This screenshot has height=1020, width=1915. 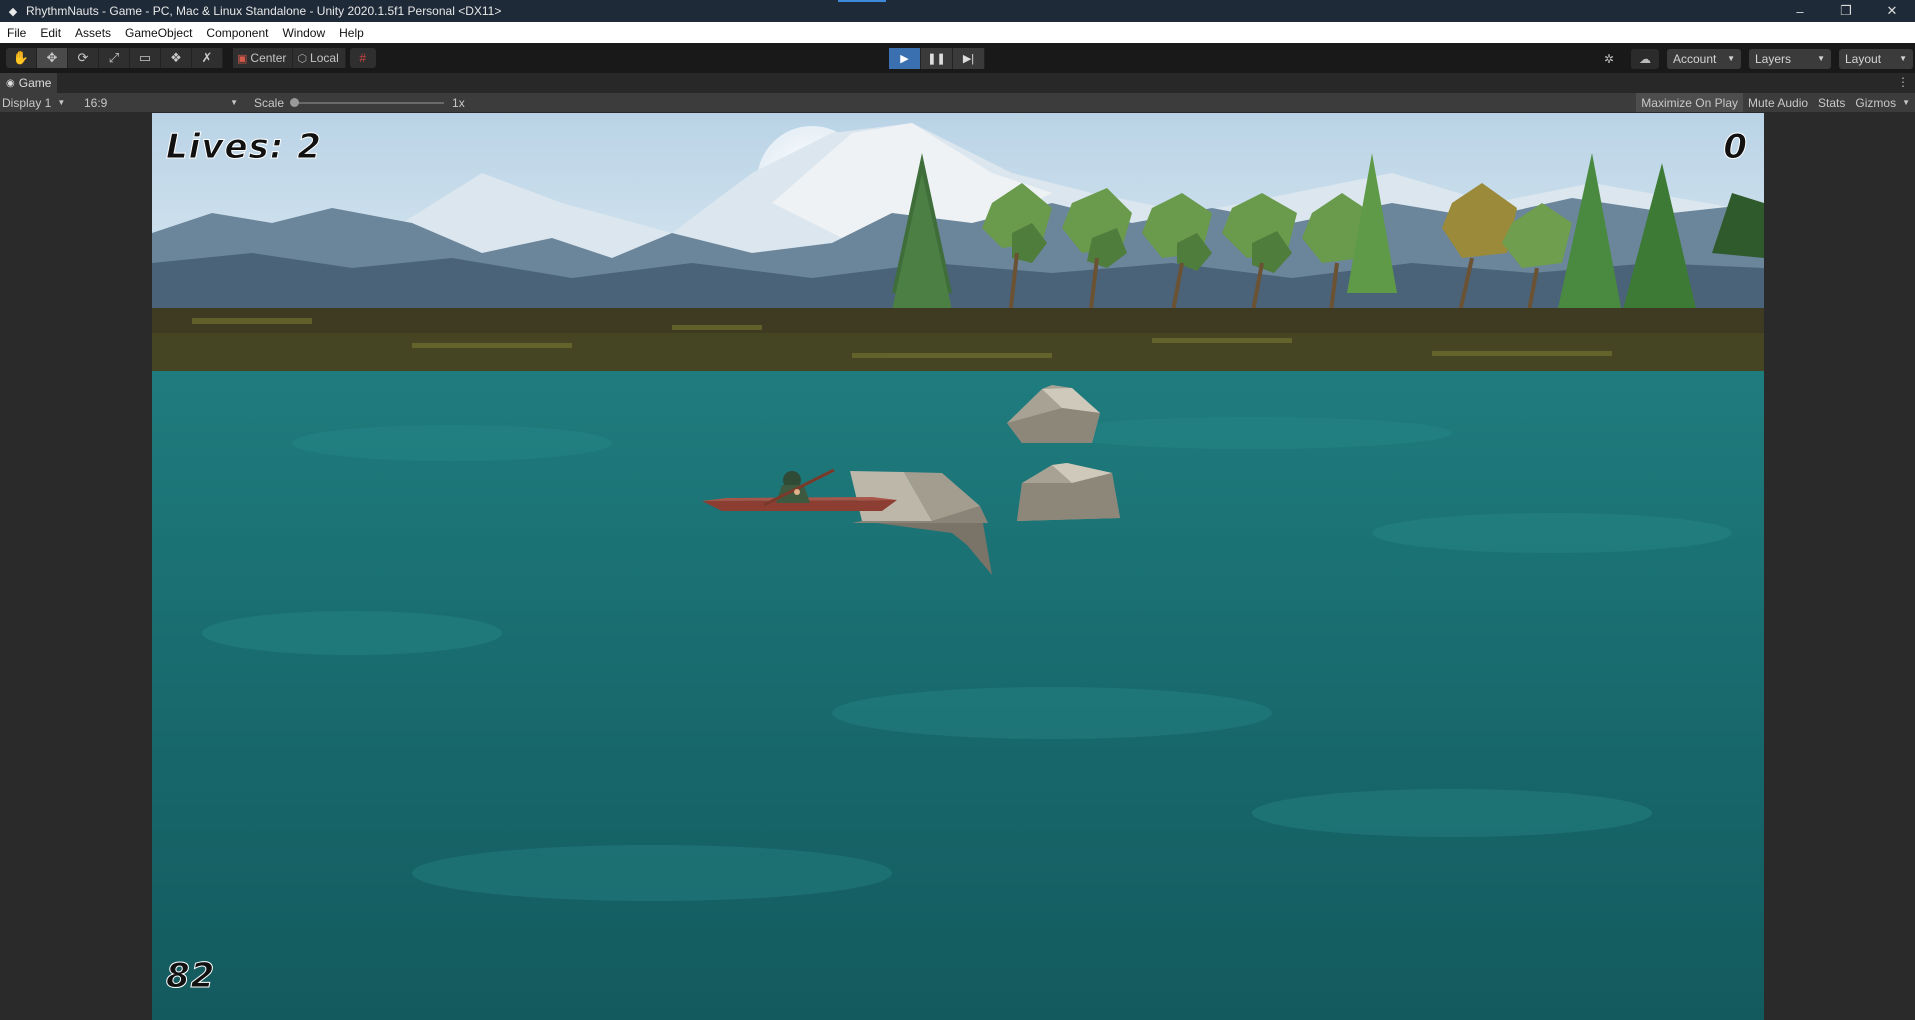 What do you see at coordinates (1695, 58) in the screenshot?
I see `account-label: Account` at bounding box center [1695, 58].